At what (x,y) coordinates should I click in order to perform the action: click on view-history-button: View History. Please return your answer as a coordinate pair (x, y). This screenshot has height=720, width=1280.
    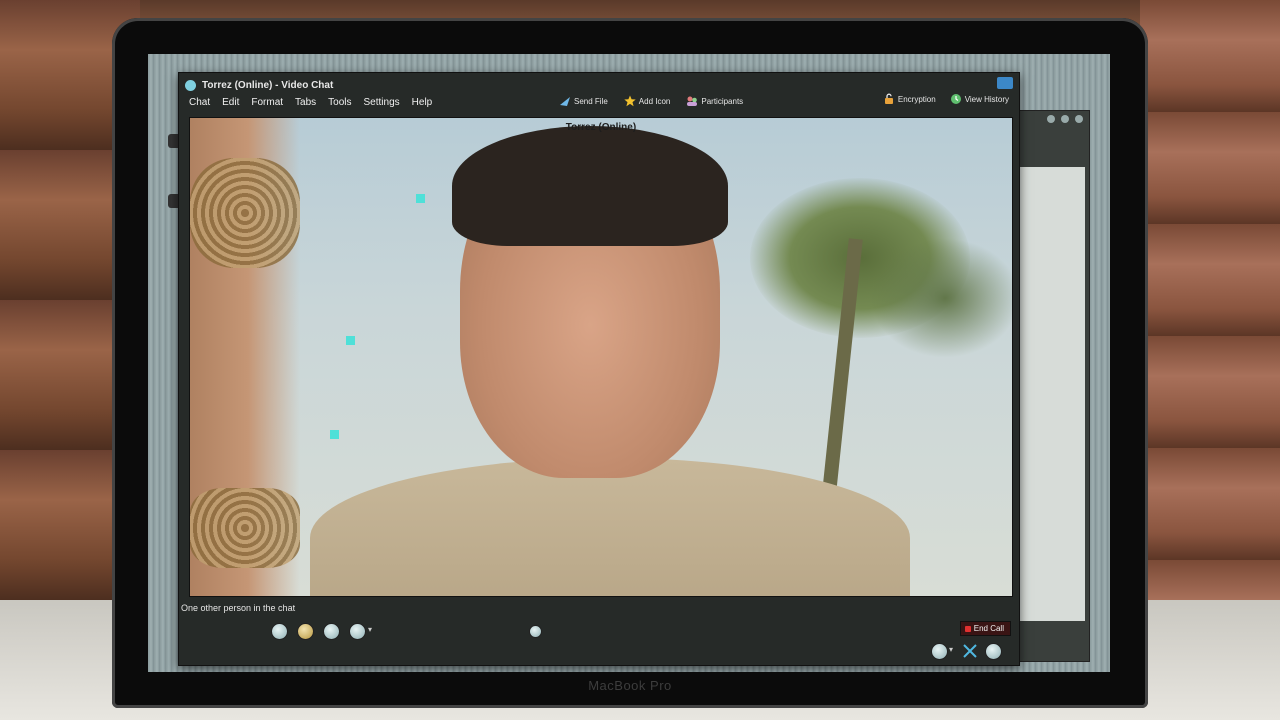
    Looking at the image, I should click on (979, 99).